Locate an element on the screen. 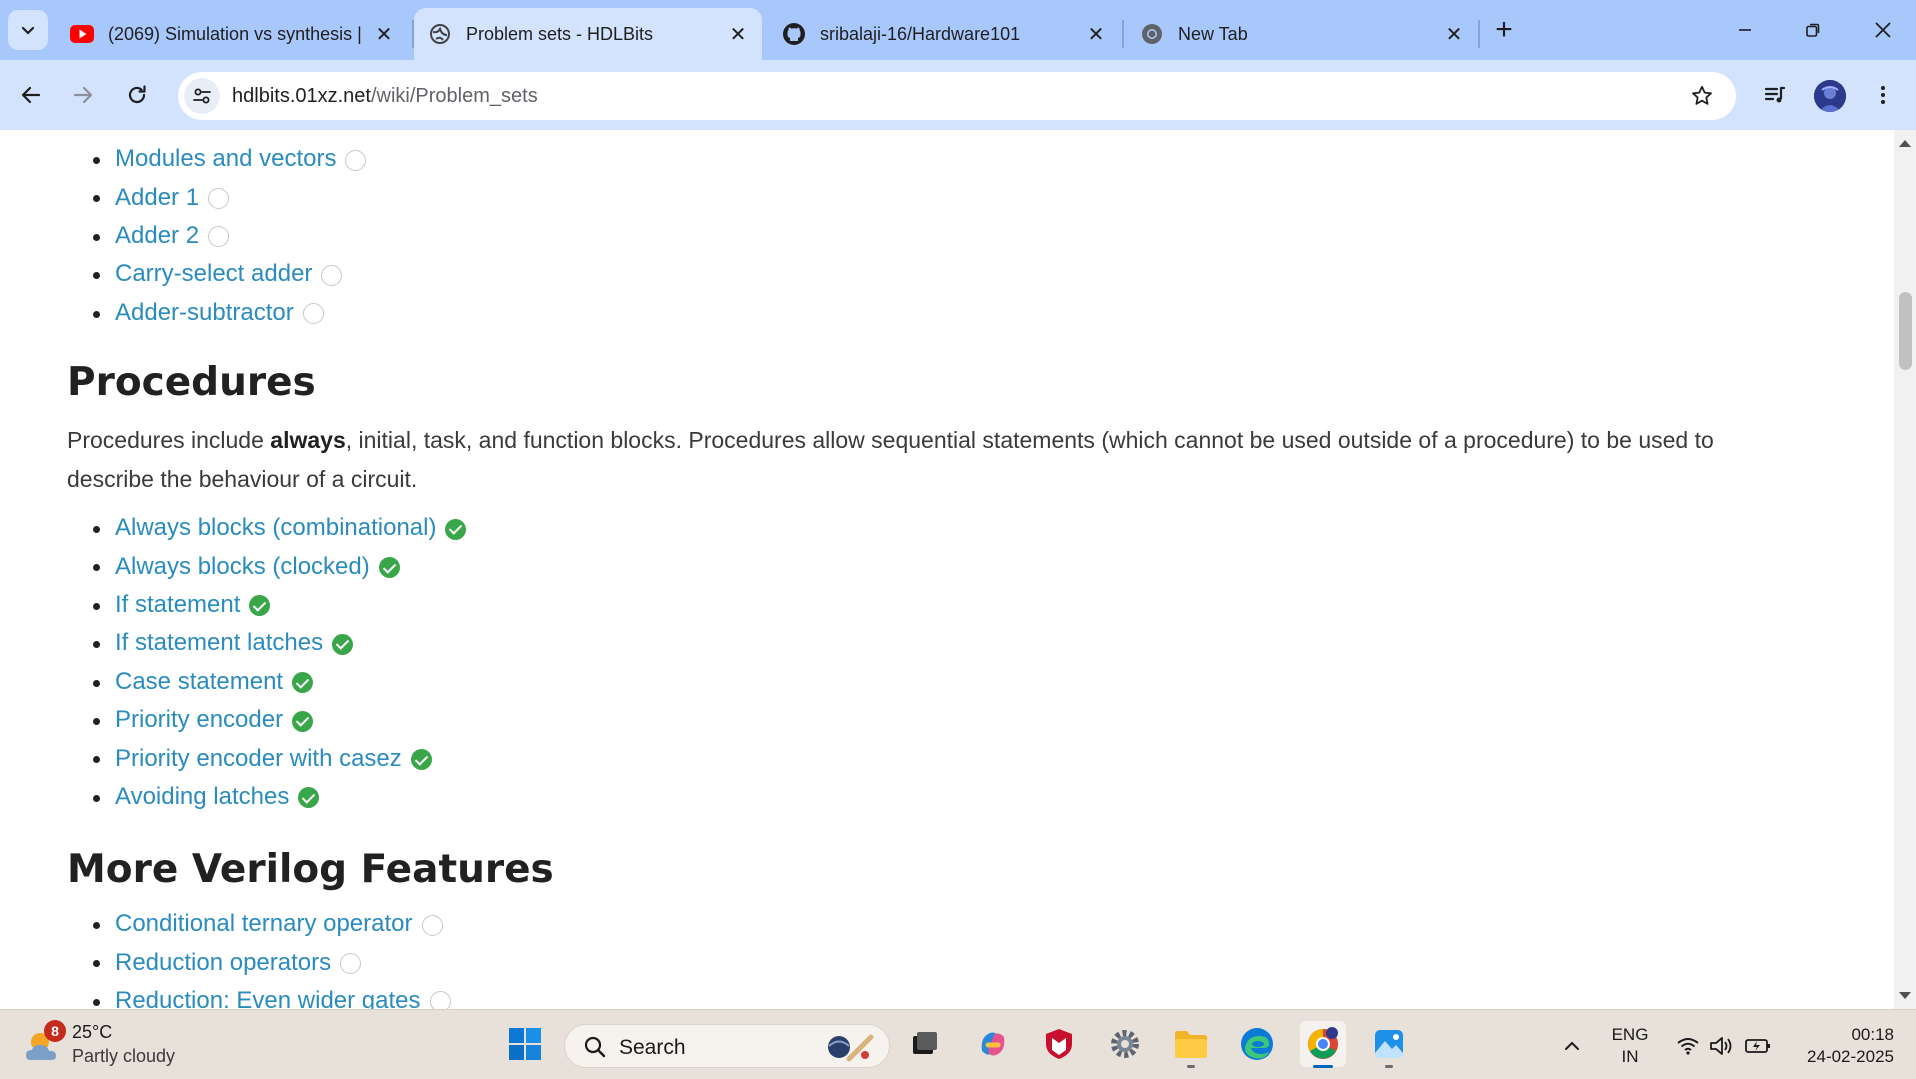 The height and width of the screenshot is (1079, 1916). list-item: If statement latches is located at coordinates (266, 643).